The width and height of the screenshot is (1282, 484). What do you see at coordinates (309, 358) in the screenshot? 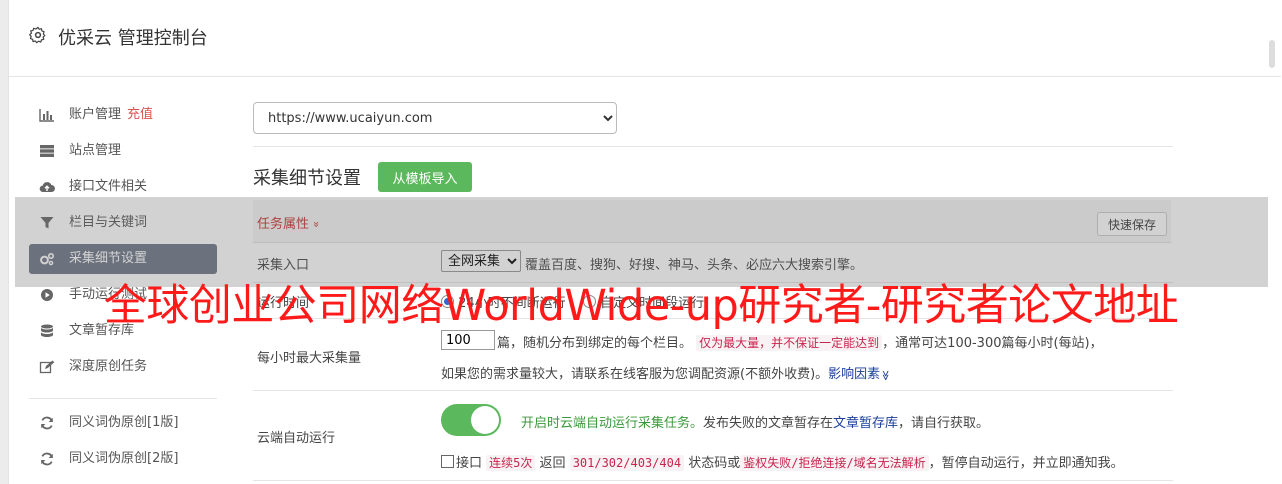
I see `max-collect-label: 每小时最大采集量` at bounding box center [309, 358].